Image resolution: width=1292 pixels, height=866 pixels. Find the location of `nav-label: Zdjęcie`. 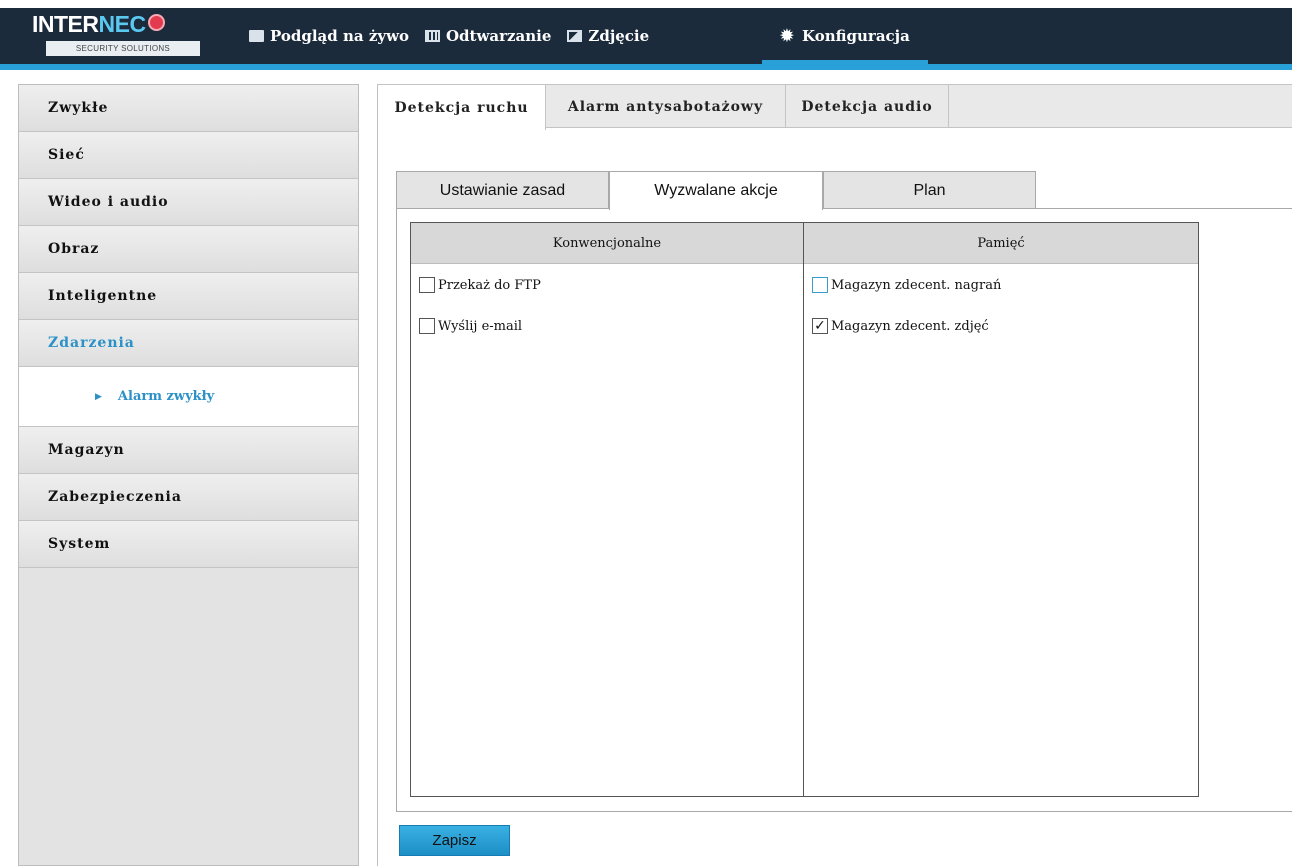

nav-label: Zdjęcie is located at coordinates (619, 36).